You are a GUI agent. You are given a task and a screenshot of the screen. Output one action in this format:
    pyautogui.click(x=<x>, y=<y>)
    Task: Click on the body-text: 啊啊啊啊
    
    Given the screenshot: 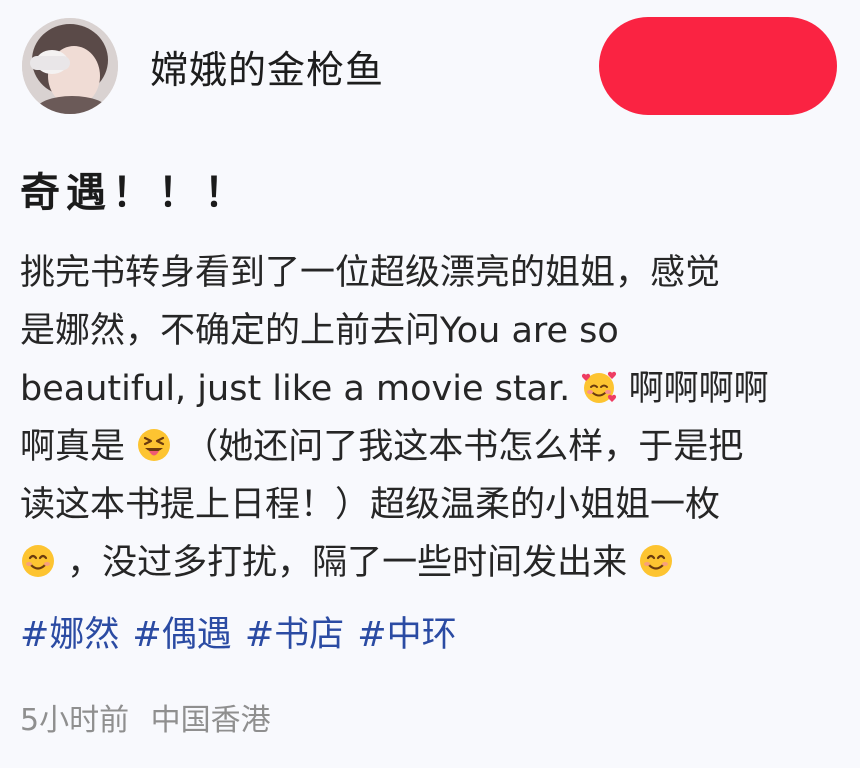 What is the action you would take?
    pyautogui.click(x=698, y=389)
    